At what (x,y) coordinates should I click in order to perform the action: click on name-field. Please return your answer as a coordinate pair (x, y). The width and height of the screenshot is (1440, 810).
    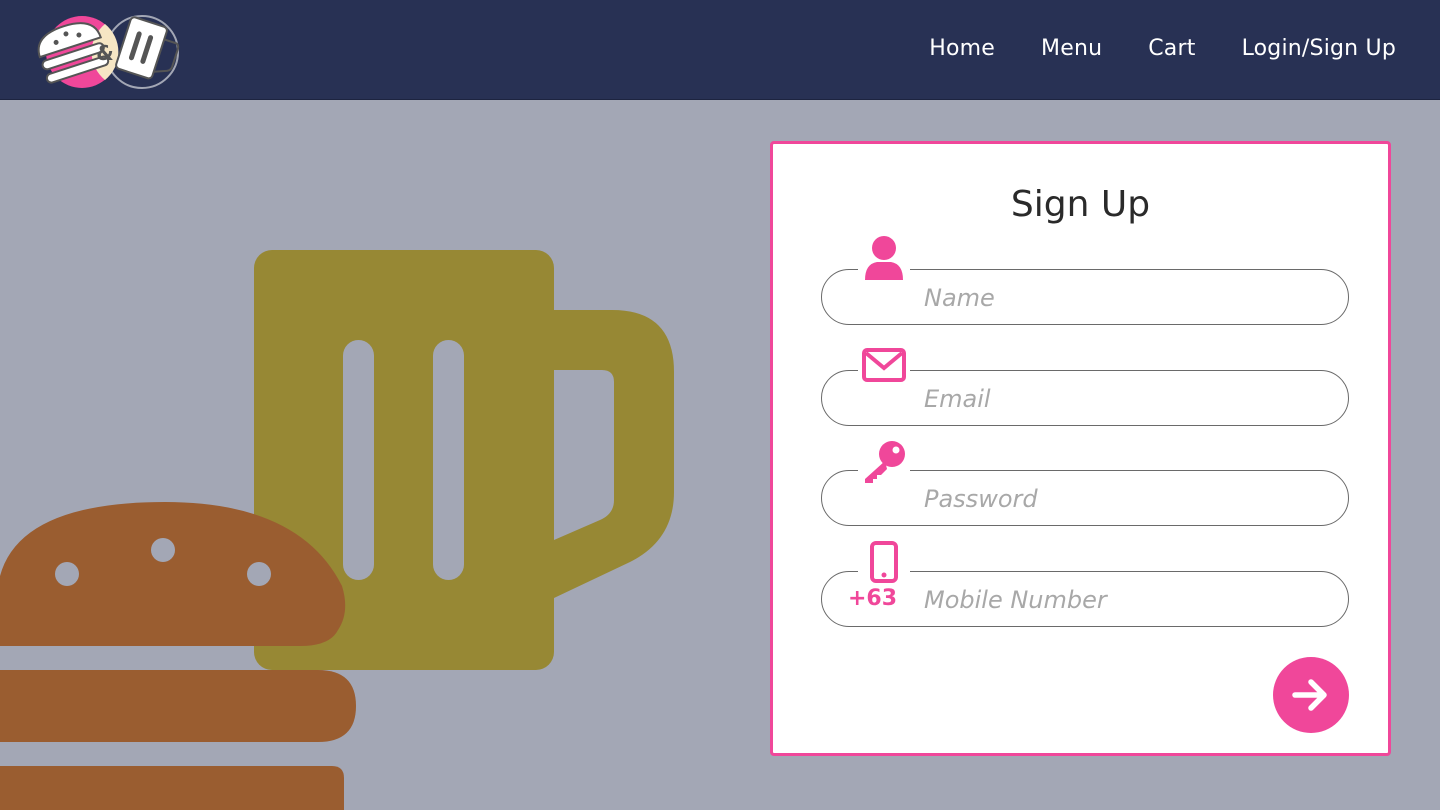
    Looking at the image, I should click on (1085, 280).